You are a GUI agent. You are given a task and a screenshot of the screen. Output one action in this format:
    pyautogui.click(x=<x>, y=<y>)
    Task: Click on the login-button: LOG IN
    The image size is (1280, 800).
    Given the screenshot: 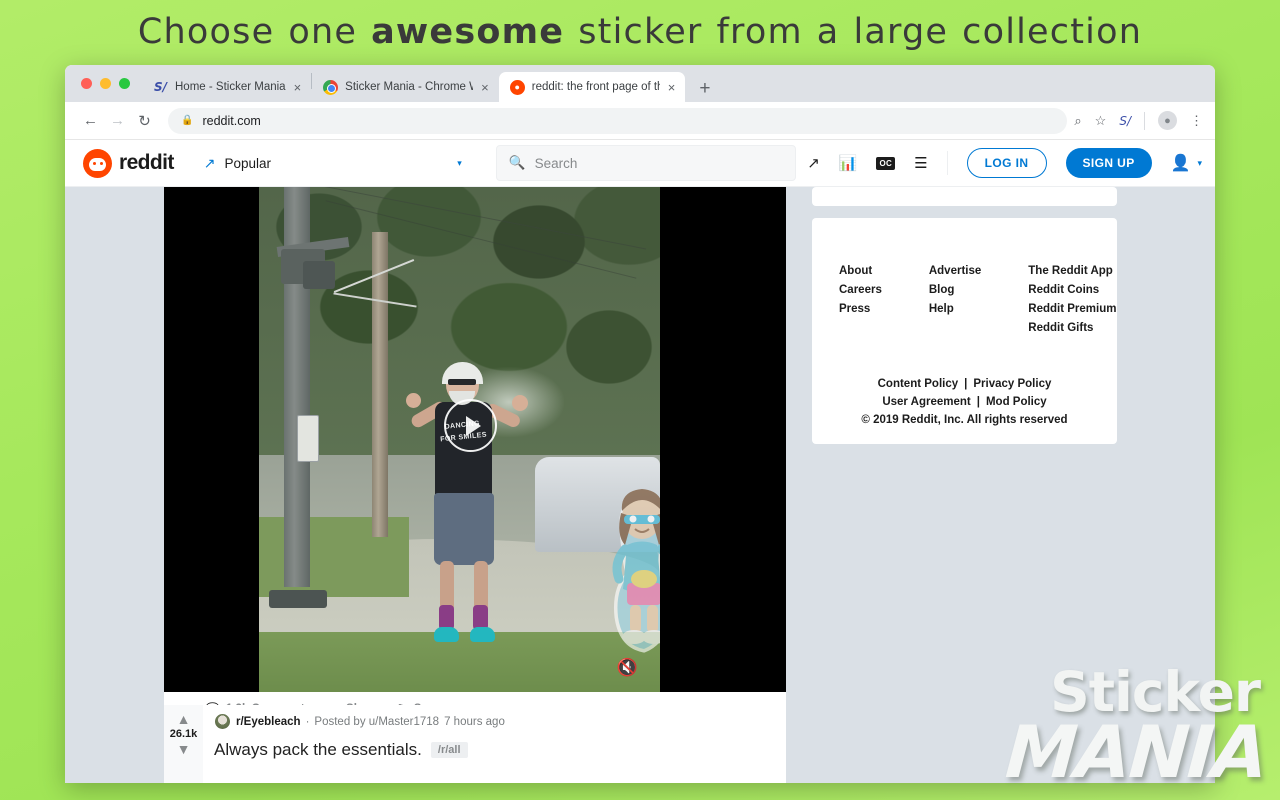 What is the action you would take?
    pyautogui.click(x=1006, y=163)
    